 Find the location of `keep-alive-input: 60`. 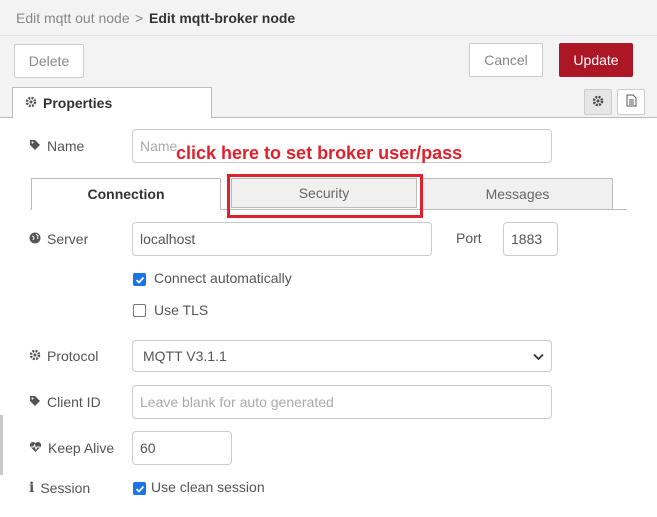

keep-alive-input: 60 is located at coordinates (182, 448).